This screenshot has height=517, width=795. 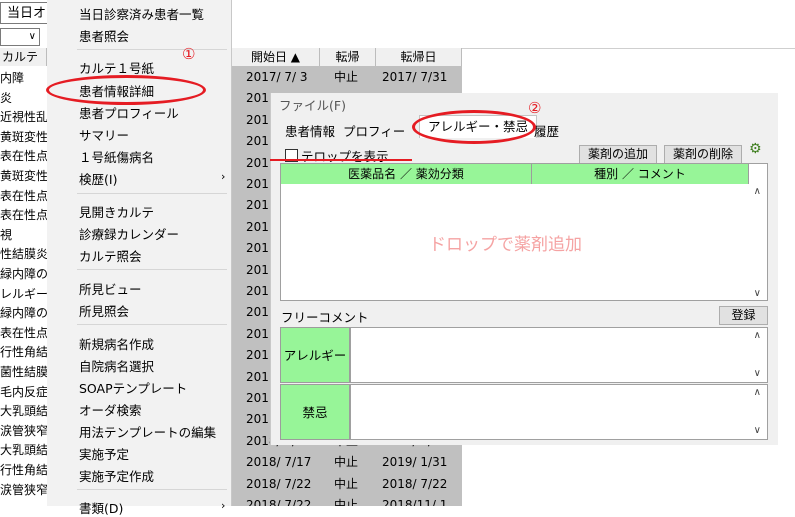 What do you see at coordinates (23, 254) in the screenshot?
I see `list-item: 性結膜炎` at bounding box center [23, 254].